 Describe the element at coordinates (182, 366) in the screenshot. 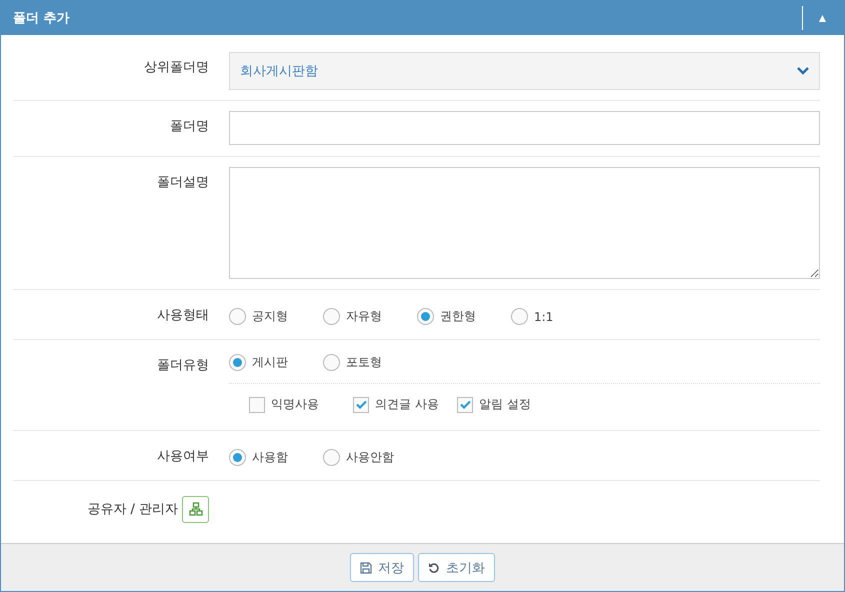

I see `field-label: 폴더유형` at that location.